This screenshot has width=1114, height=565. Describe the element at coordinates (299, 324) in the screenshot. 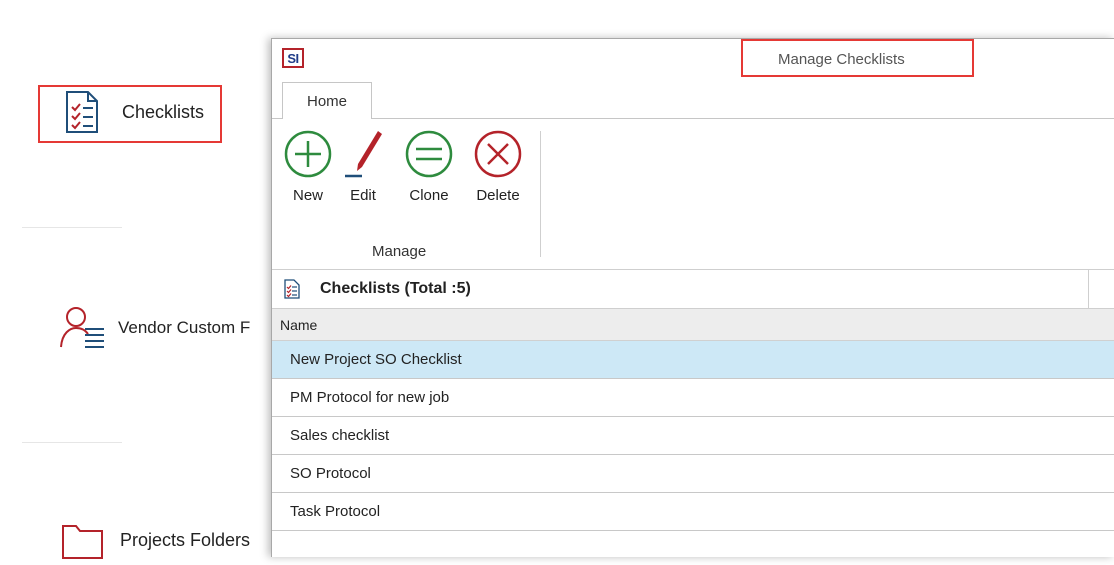

I see `column-header-label: Name` at that location.